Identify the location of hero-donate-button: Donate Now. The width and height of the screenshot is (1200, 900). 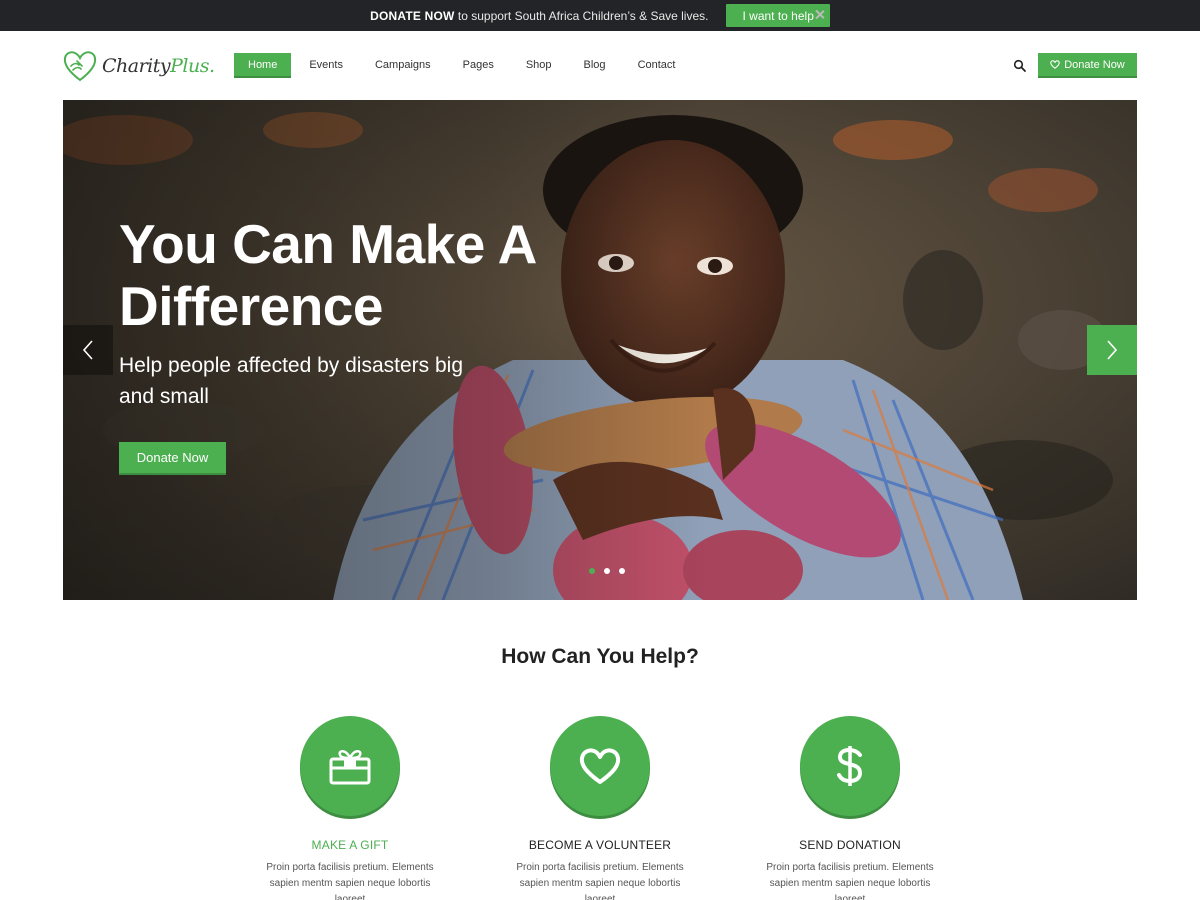
(172, 458).